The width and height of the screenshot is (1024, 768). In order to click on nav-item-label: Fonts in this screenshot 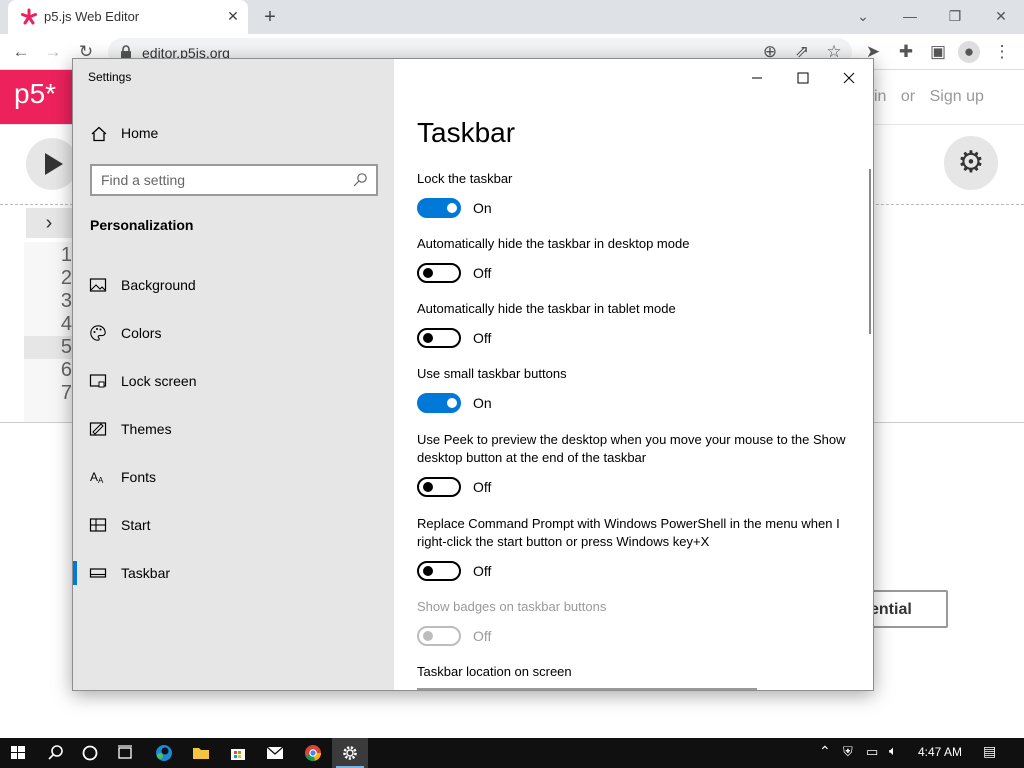, I will do `click(139, 477)`.